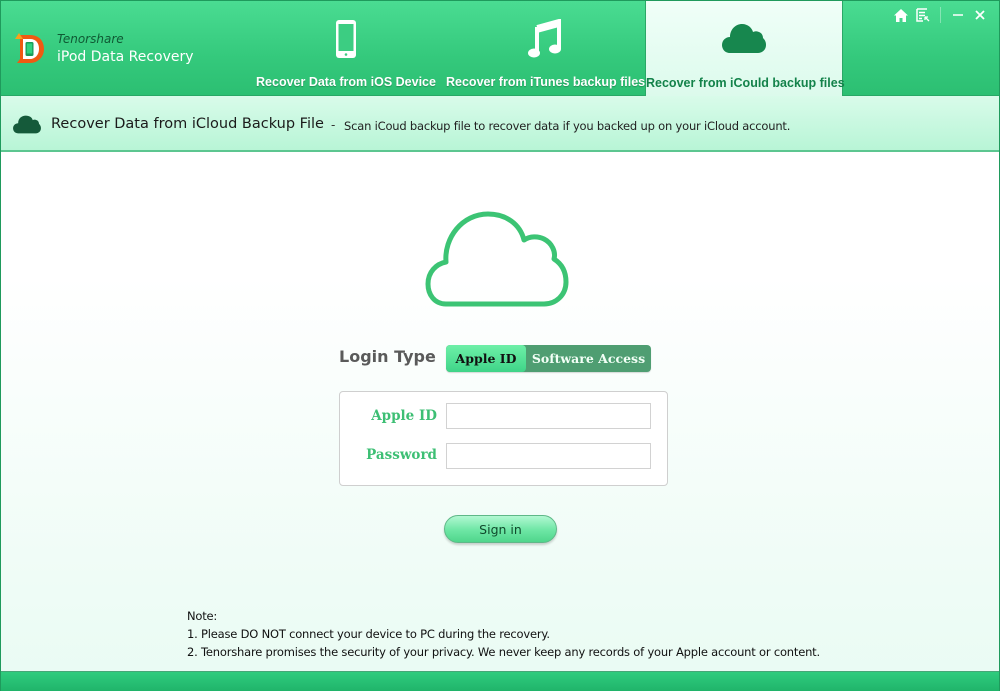 The image size is (1000, 691). I want to click on login-type-software-access: Software Access, so click(588, 358).